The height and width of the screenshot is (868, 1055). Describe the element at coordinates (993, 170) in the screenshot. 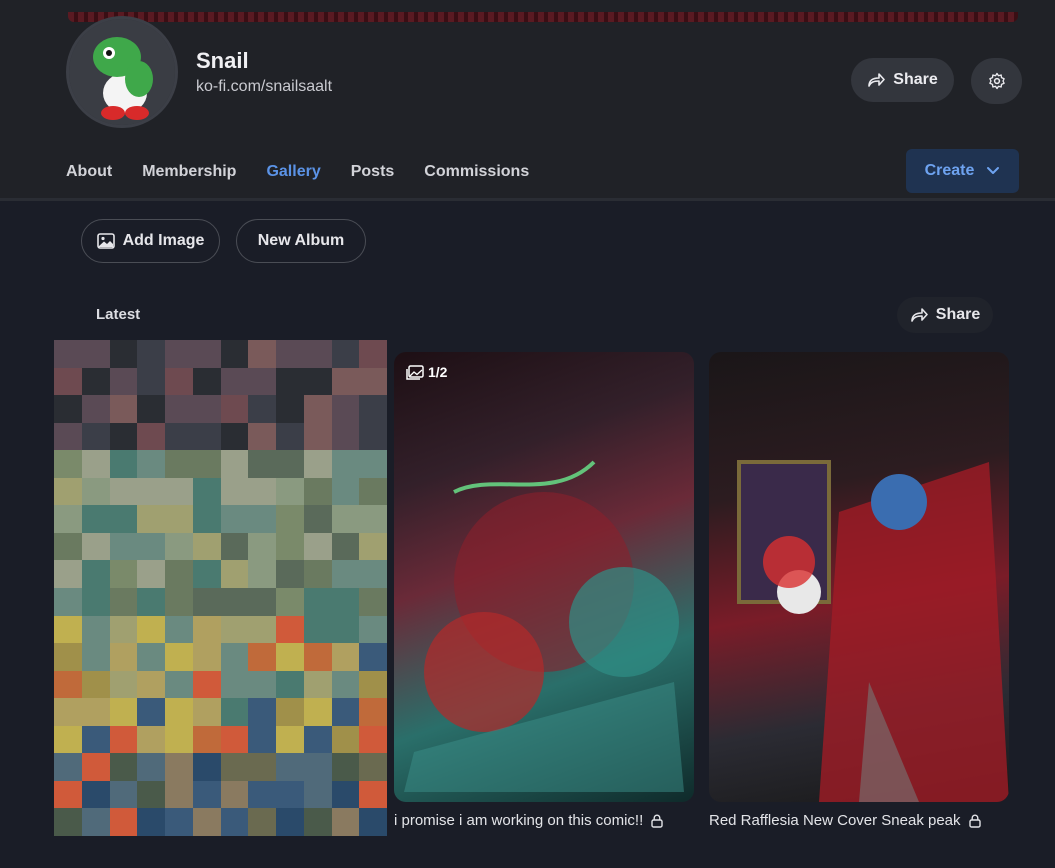

I see `chevron-down-icon` at that location.